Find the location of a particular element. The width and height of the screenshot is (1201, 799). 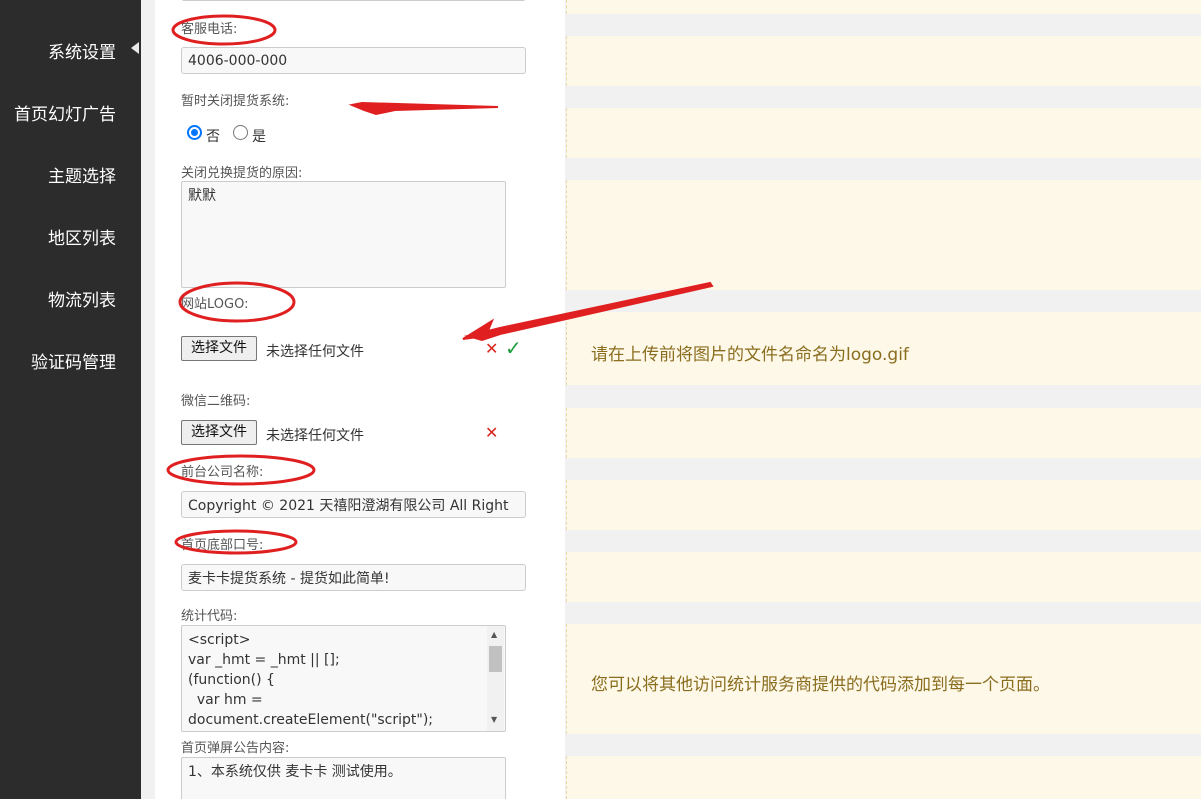

scroll-thumb is located at coordinates (495, 659).